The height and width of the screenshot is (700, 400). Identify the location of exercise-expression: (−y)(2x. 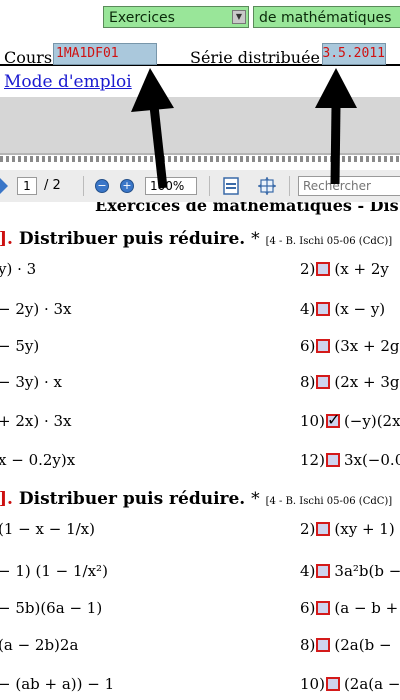
(371, 421).